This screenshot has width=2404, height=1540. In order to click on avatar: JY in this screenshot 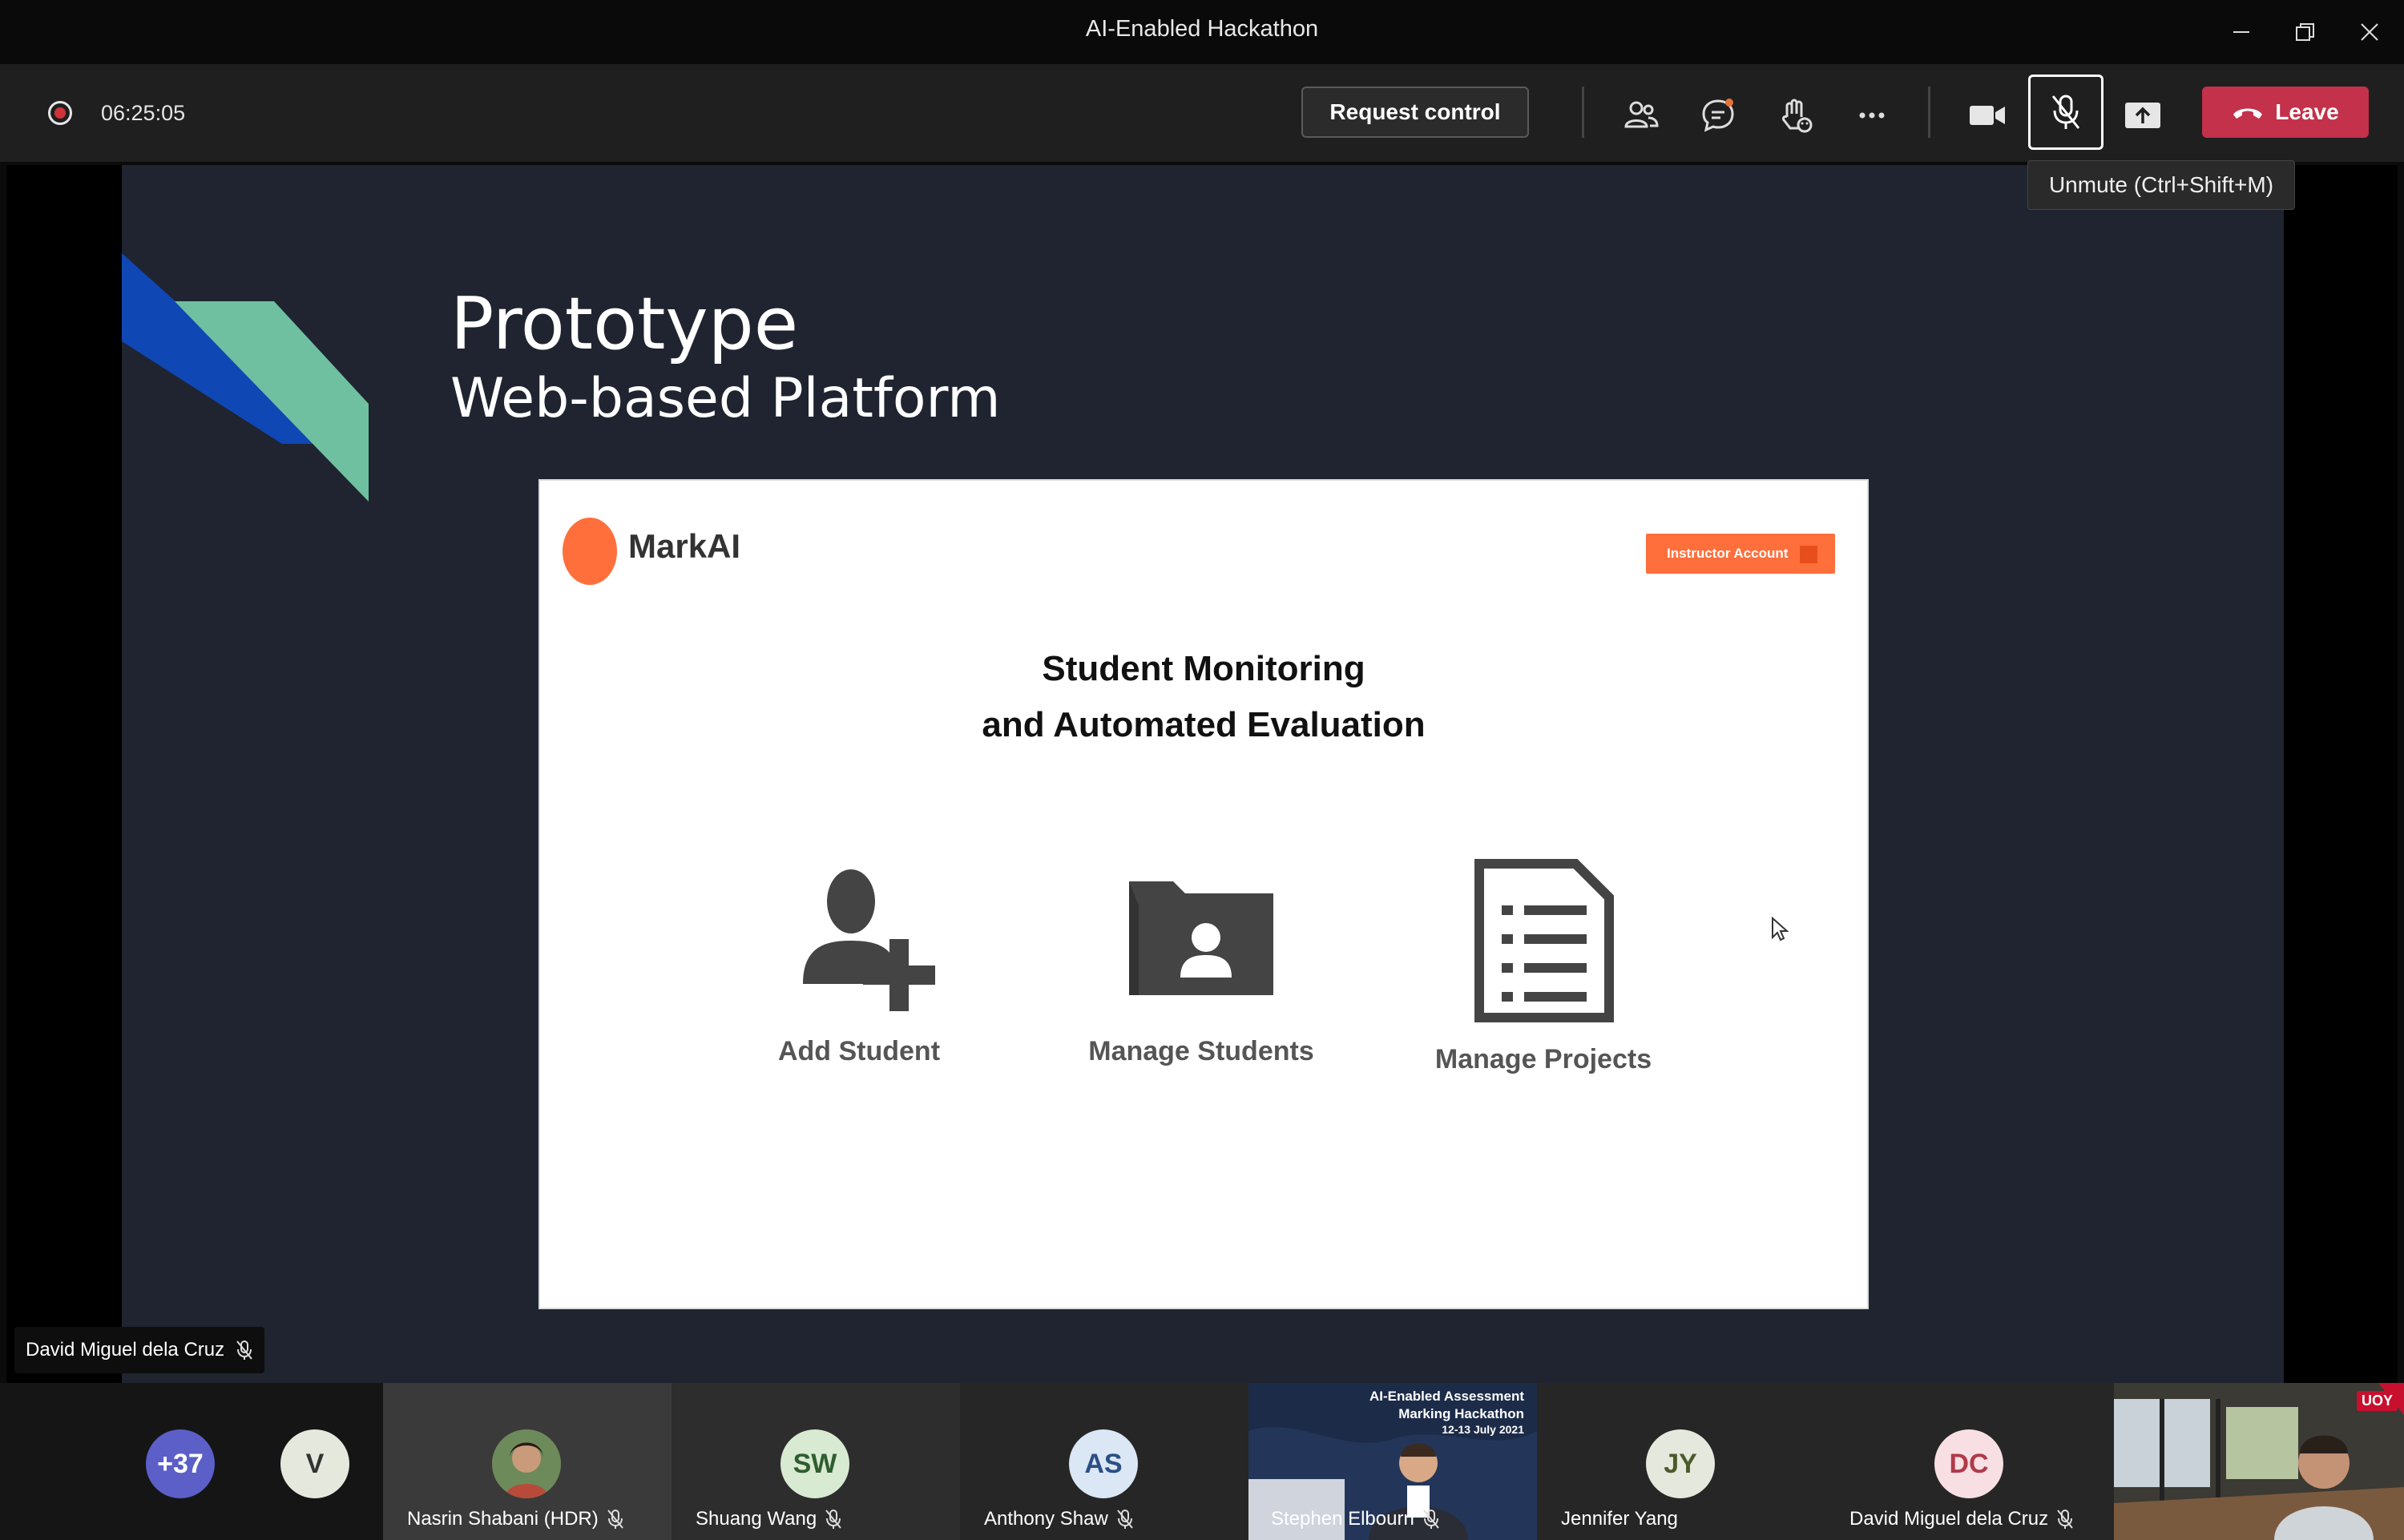, I will do `click(1681, 1464)`.